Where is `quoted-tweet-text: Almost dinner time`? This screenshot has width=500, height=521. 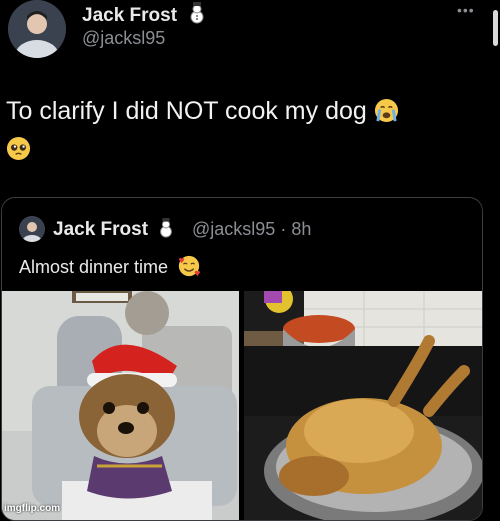
quoted-tweet-text: Almost dinner time is located at coordinates (110, 266).